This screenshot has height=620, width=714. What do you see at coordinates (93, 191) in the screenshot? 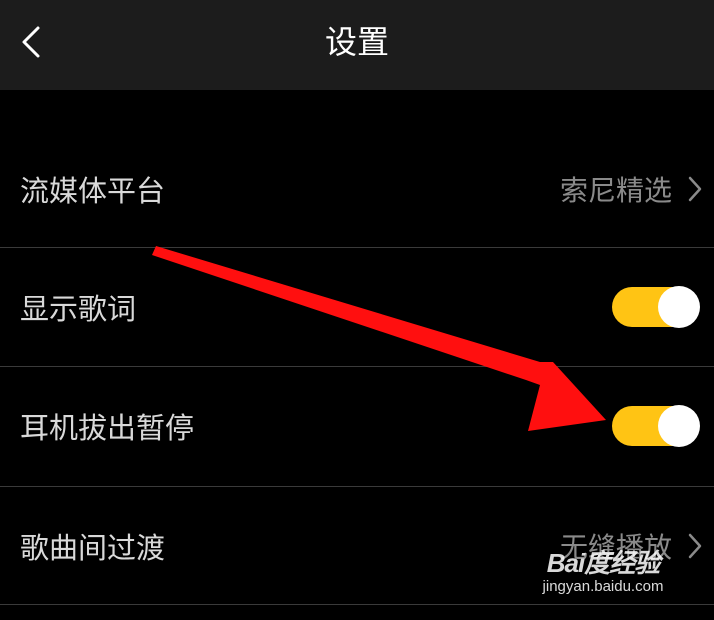
I see `setting-label-streaming-platform: 流媒体平台` at bounding box center [93, 191].